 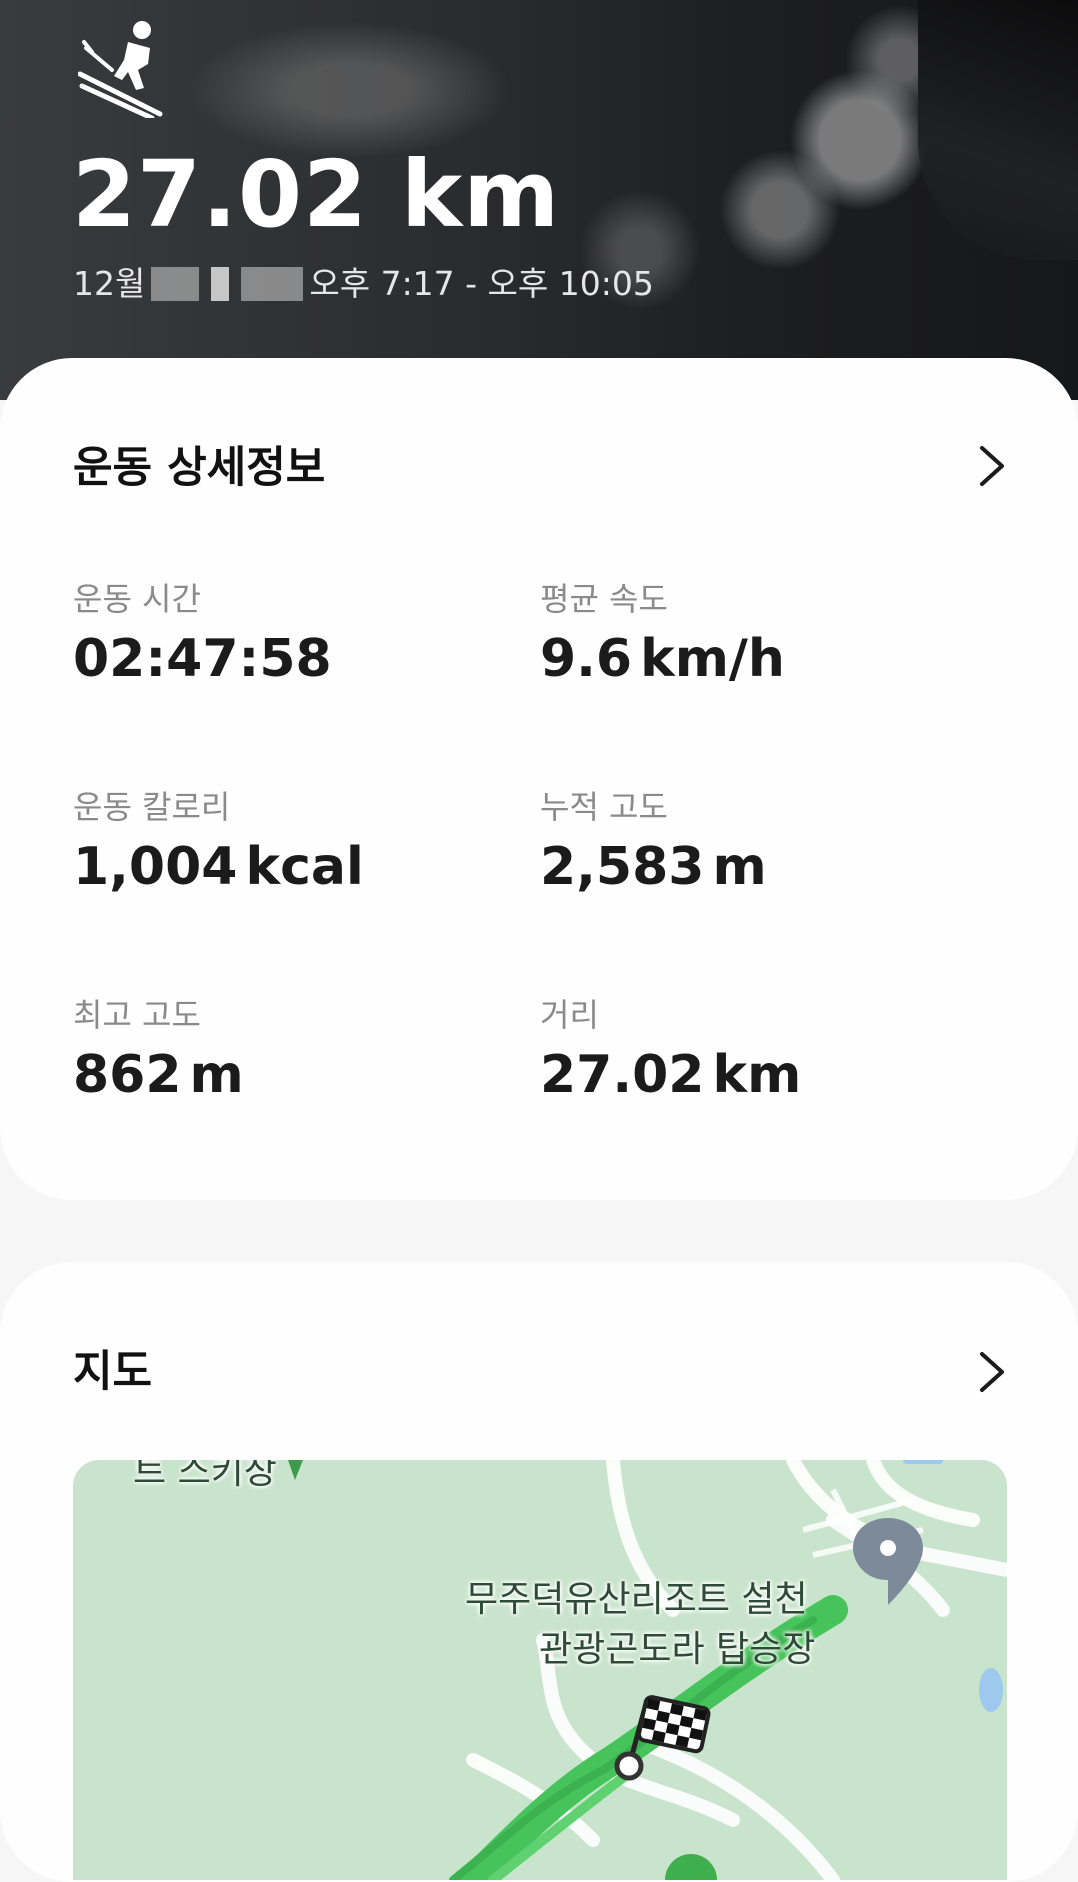 What do you see at coordinates (691, 1867) in the screenshot?
I see `start-marker-icon` at bounding box center [691, 1867].